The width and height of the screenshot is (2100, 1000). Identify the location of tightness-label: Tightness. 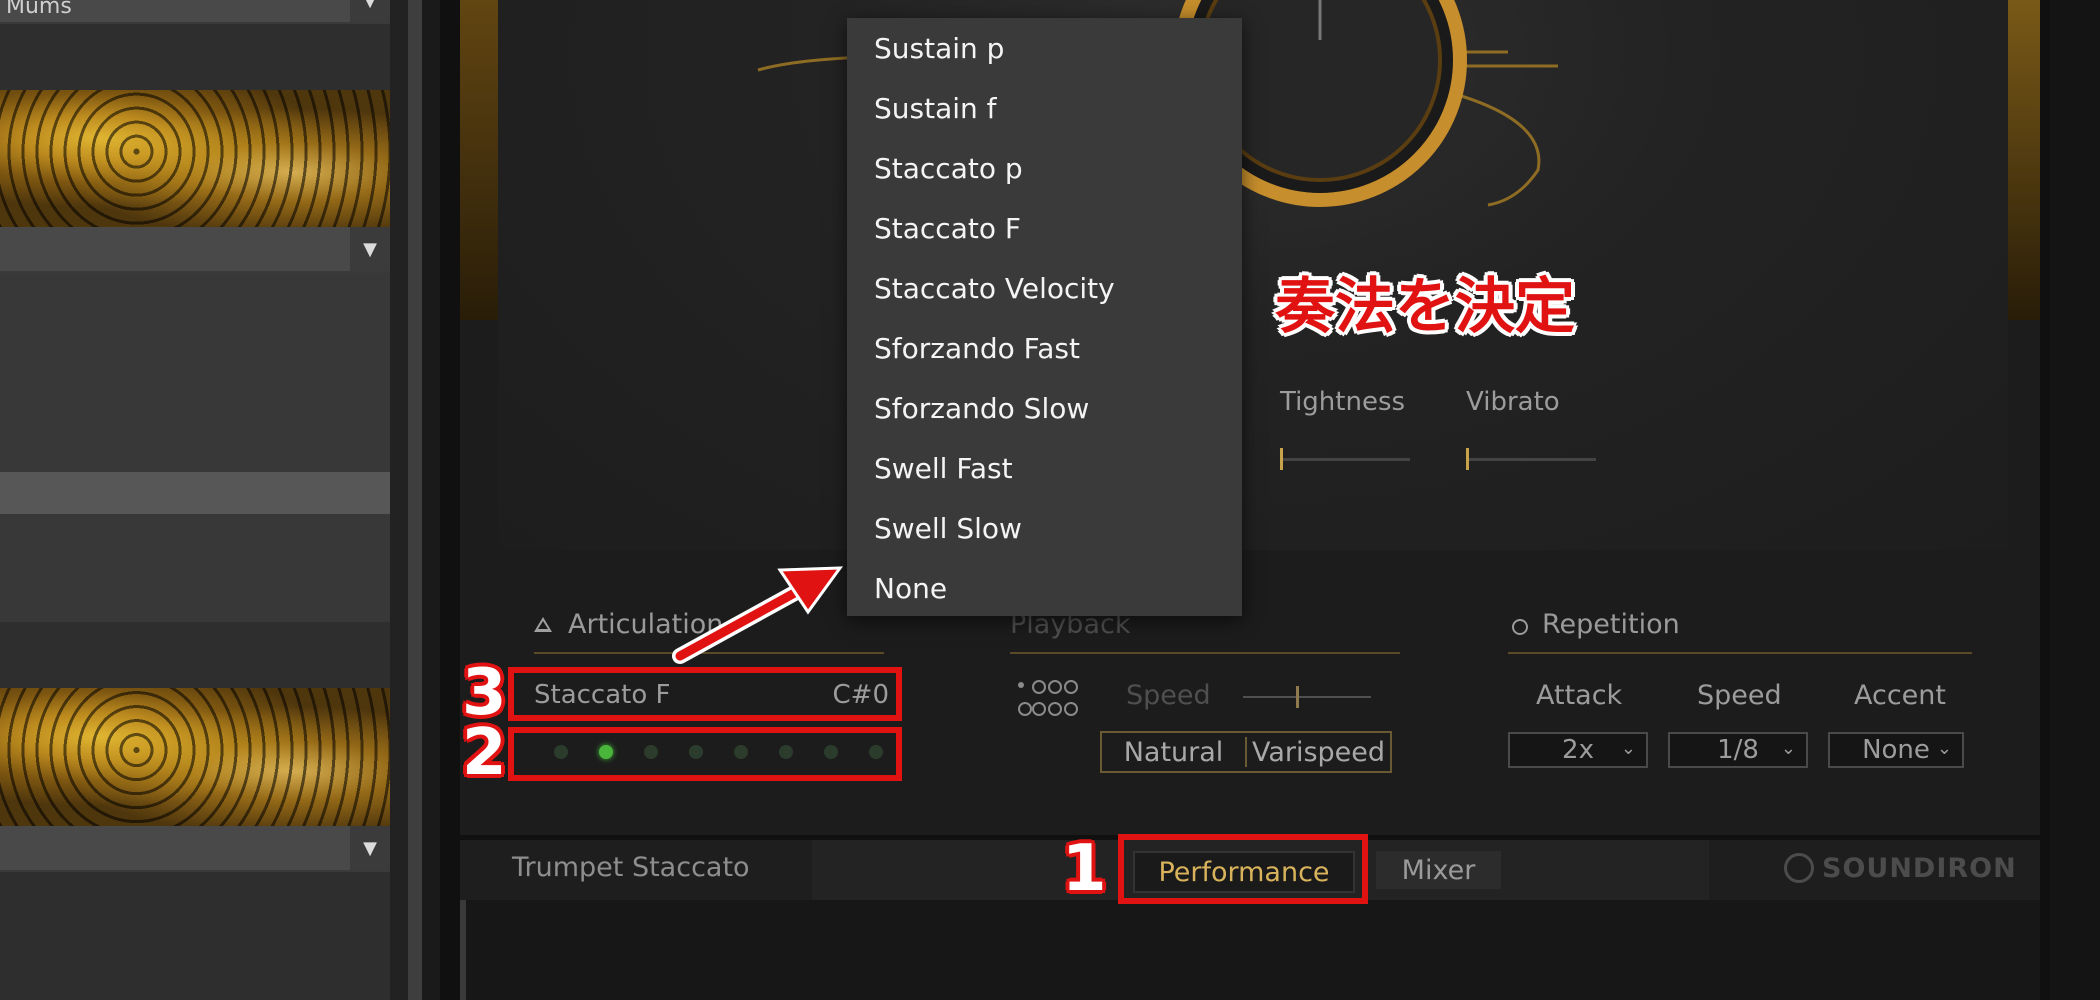
(1343, 402).